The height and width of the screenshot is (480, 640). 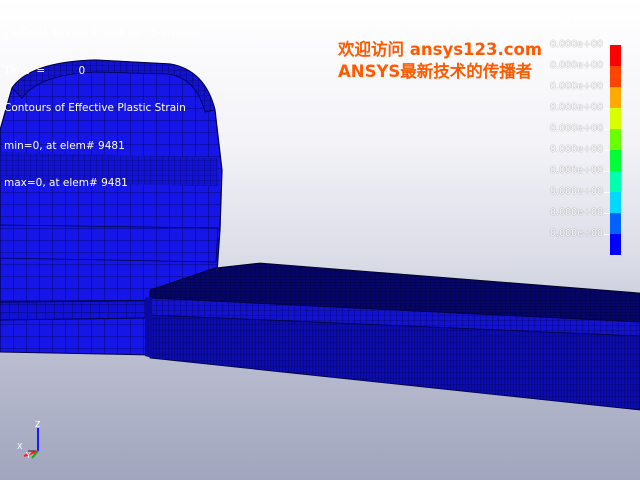 I want to click on model-title: LS-DYNA keyword deck by LS-PrePost, so click(x=102, y=33).